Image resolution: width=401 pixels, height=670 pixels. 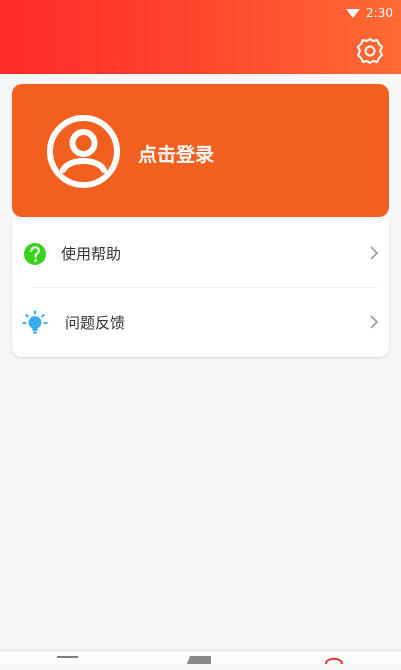 I want to click on status-bar: 2:30, so click(x=369, y=13).